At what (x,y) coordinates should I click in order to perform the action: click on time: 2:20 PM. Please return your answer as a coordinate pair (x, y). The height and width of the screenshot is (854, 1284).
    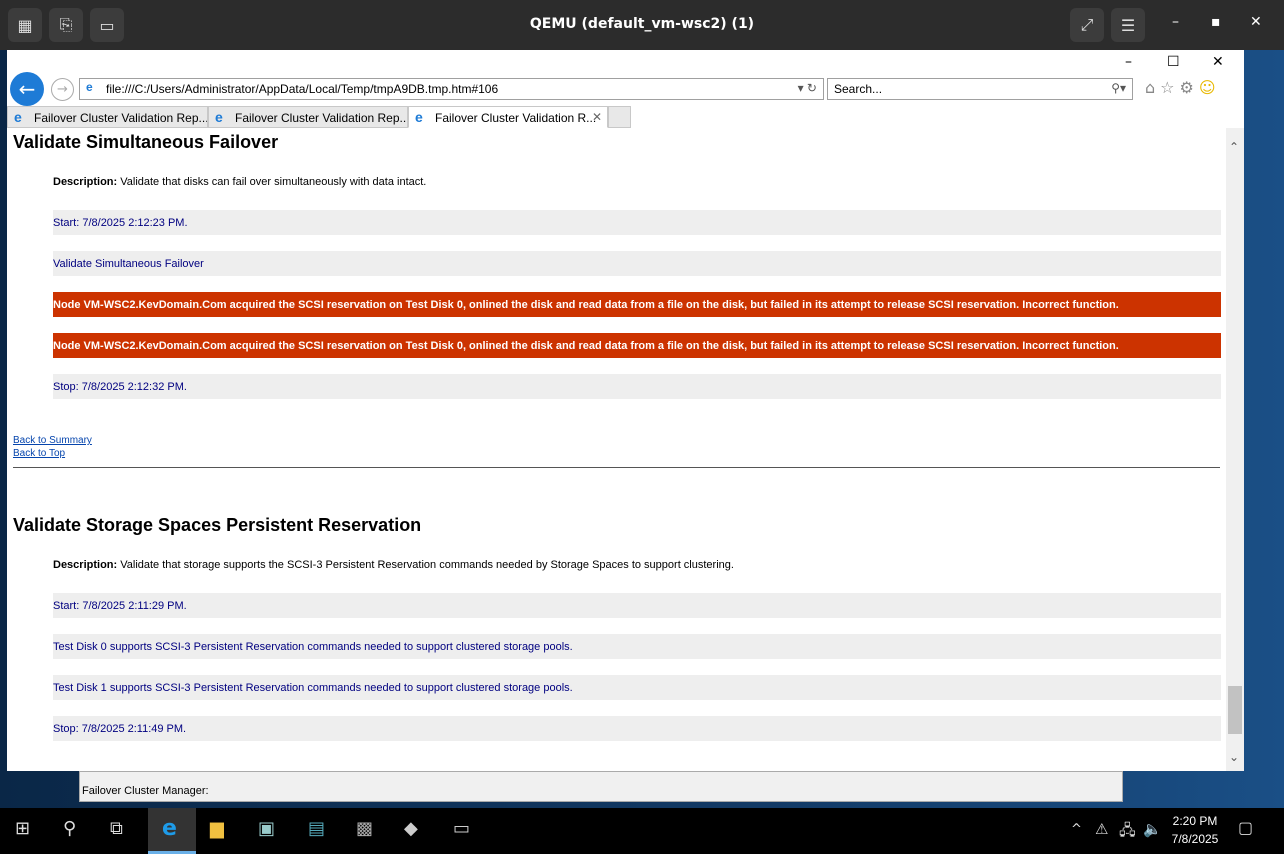
    Looking at the image, I should click on (1195, 821).